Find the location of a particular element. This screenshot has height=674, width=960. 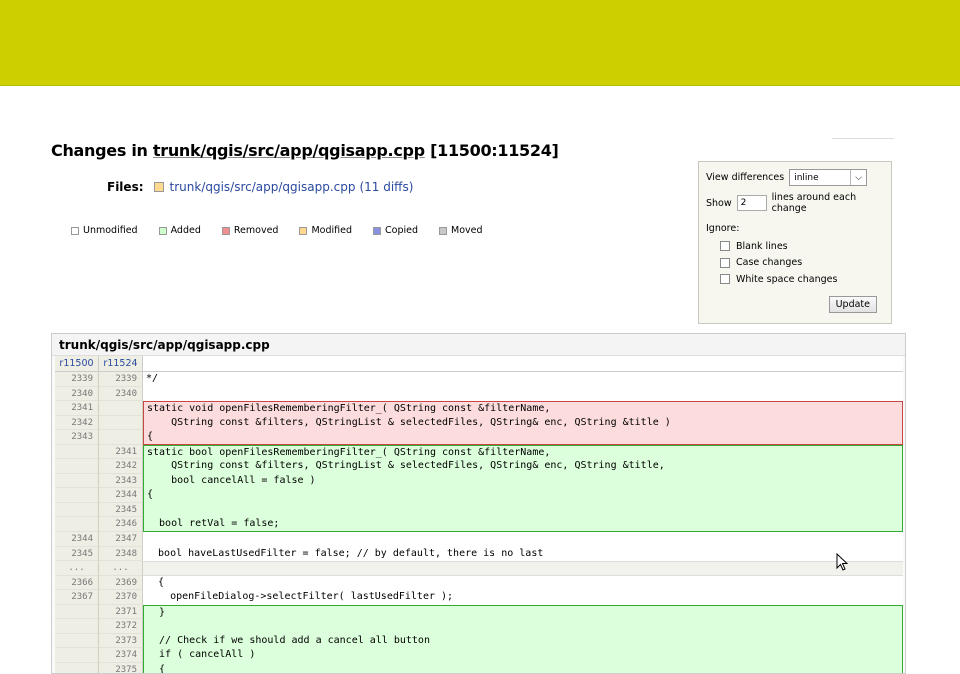

new-revision-link: r11524 is located at coordinates (121, 363).